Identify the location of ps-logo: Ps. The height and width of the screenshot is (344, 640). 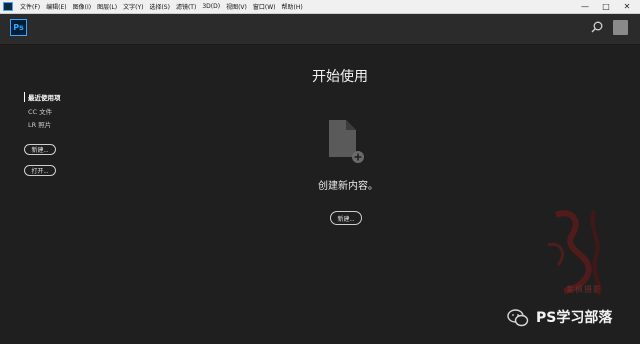
(18, 27).